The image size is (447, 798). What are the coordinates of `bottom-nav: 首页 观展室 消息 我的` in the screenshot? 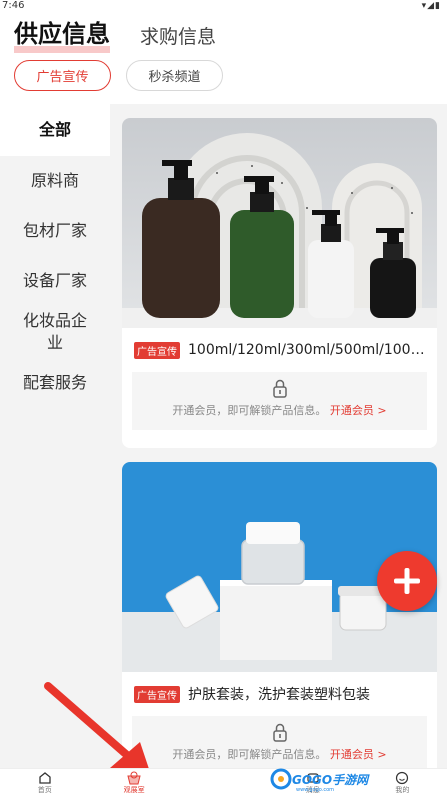 It's located at (223, 783).